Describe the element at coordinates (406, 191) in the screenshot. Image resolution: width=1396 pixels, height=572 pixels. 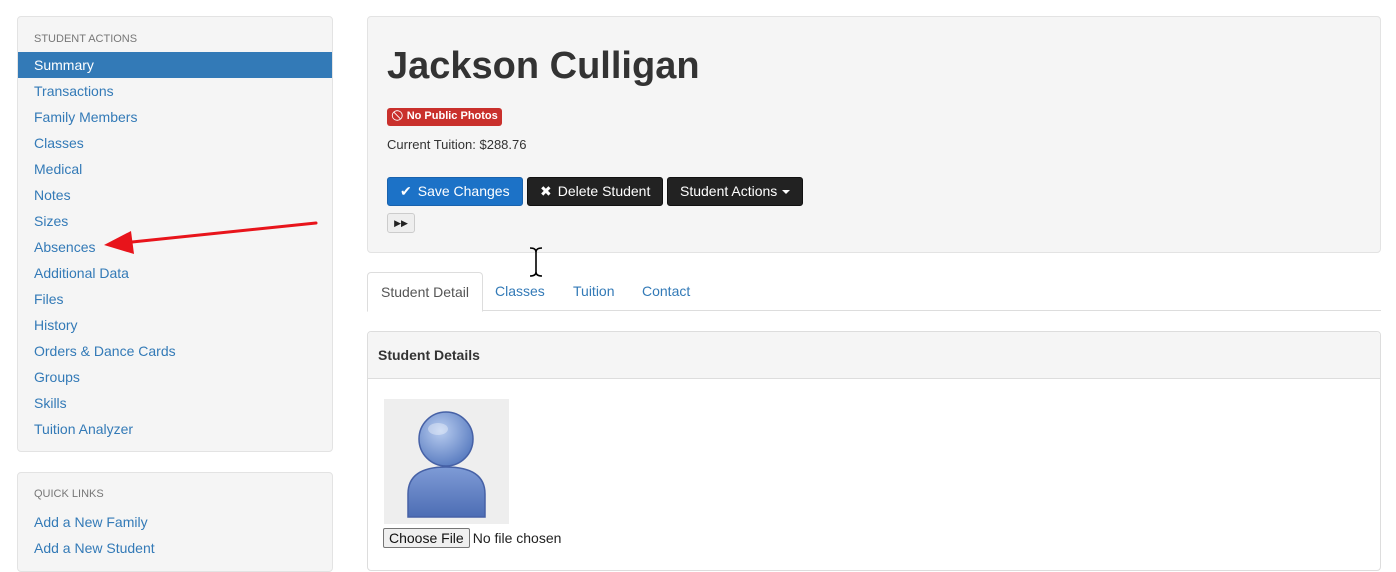
I see `check-icon: ✔` at that location.